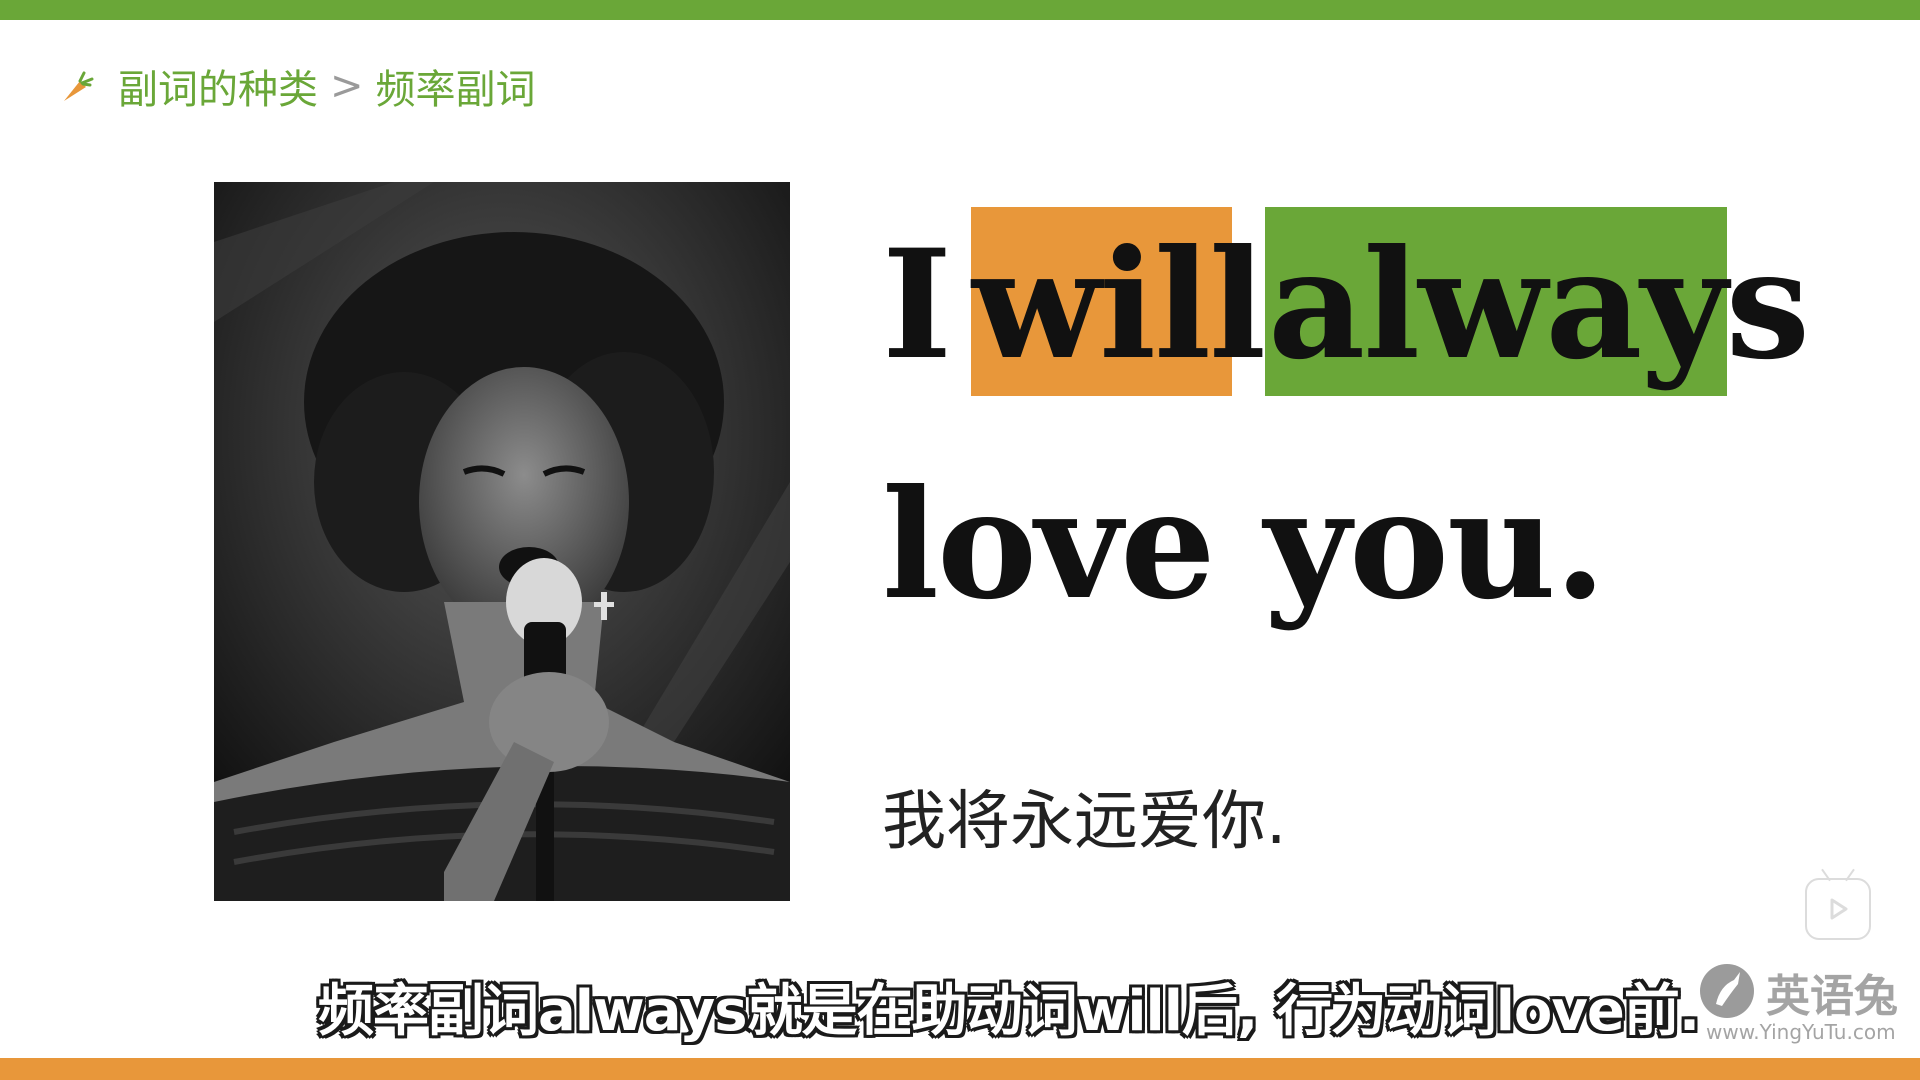 Image resolution: width=1920 pixels, height=1080 pixels. I want to click on rabbit-logo-icon, so click(1727, 991).